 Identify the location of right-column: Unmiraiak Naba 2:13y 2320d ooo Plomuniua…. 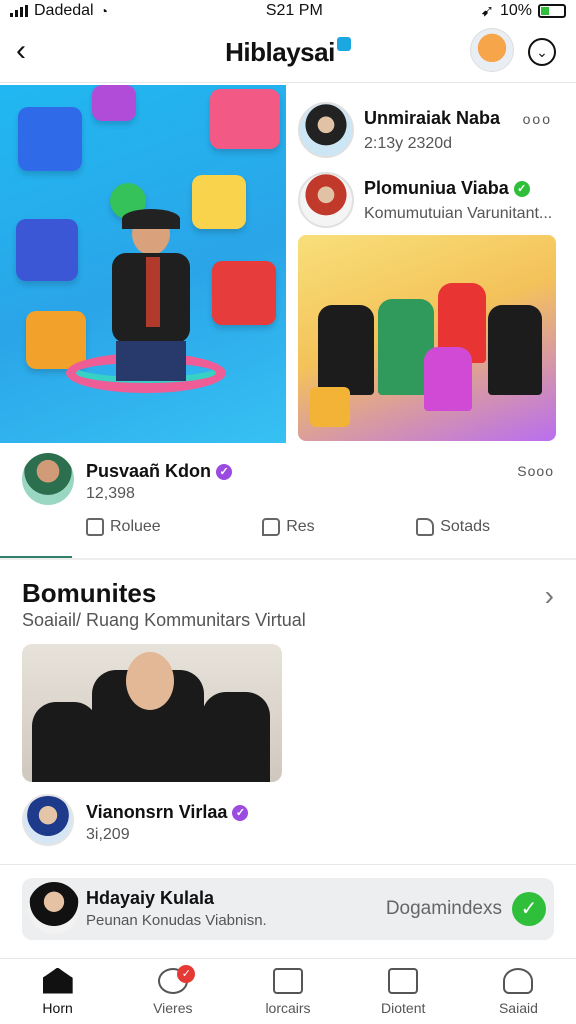
(437, 159).